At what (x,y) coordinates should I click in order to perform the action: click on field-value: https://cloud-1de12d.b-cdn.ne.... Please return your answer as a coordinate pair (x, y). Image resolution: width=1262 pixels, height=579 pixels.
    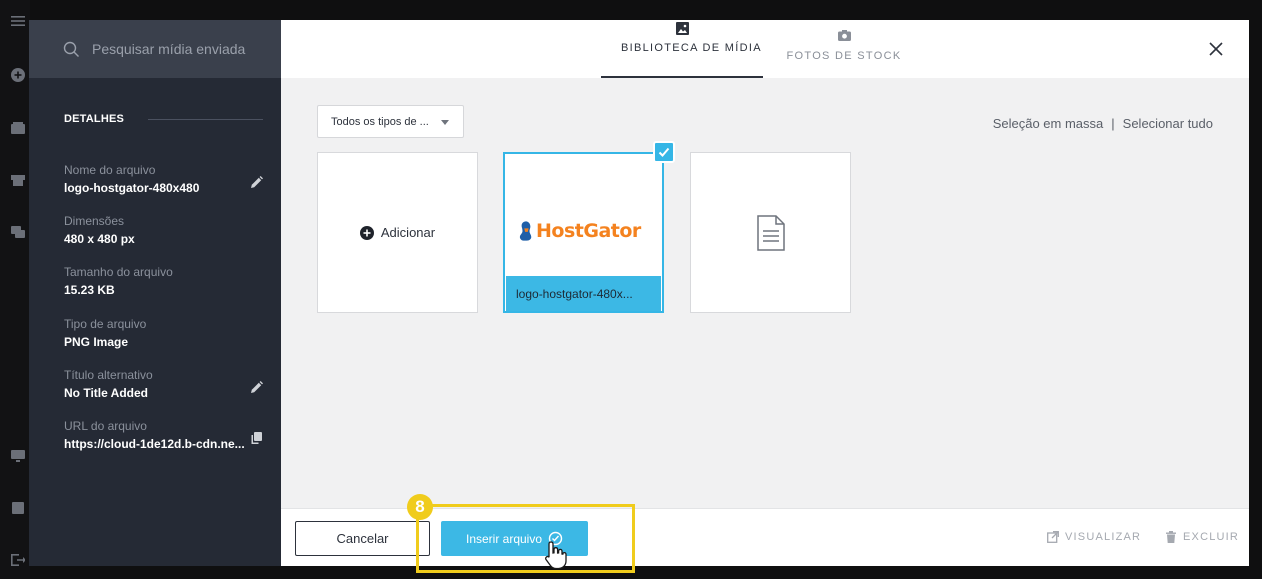
    Looking at the image, I should click on (154, 444).